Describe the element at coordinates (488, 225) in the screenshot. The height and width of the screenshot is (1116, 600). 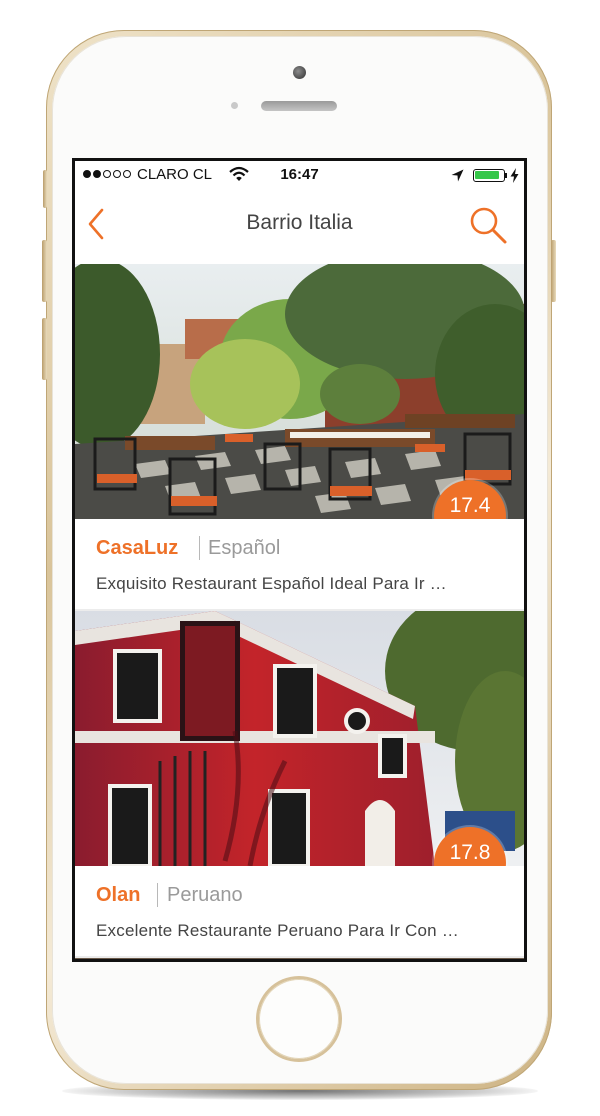
I see `search-icon` at that location.